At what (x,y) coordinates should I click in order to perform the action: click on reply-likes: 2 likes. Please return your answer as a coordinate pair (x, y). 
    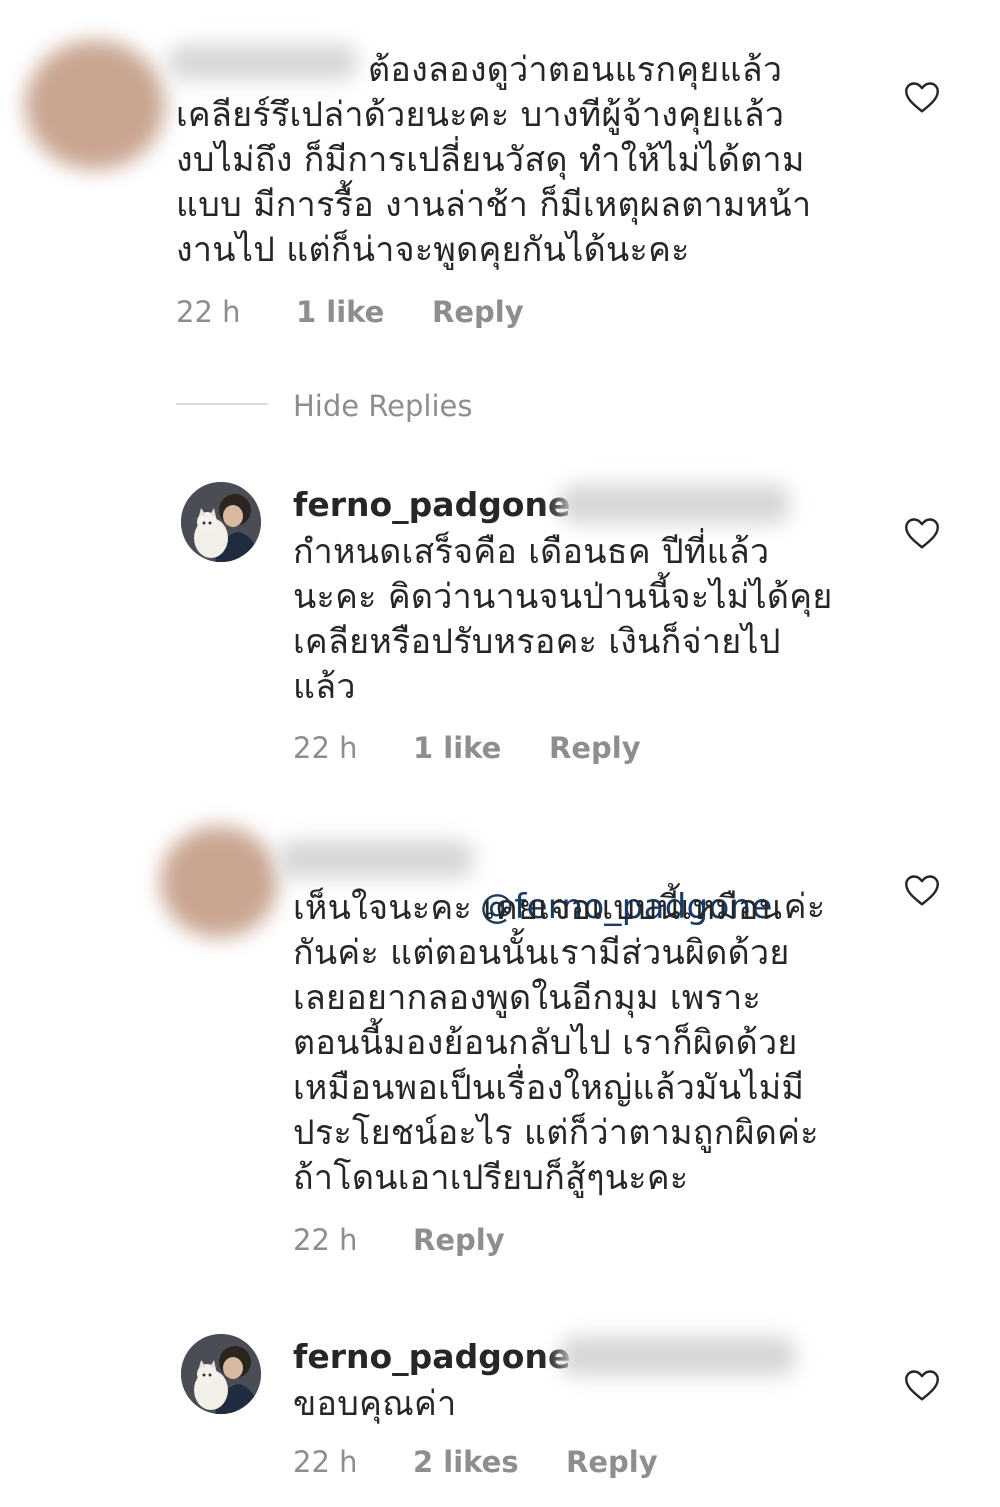
    Looking at the image, I should click on (466, 1462).